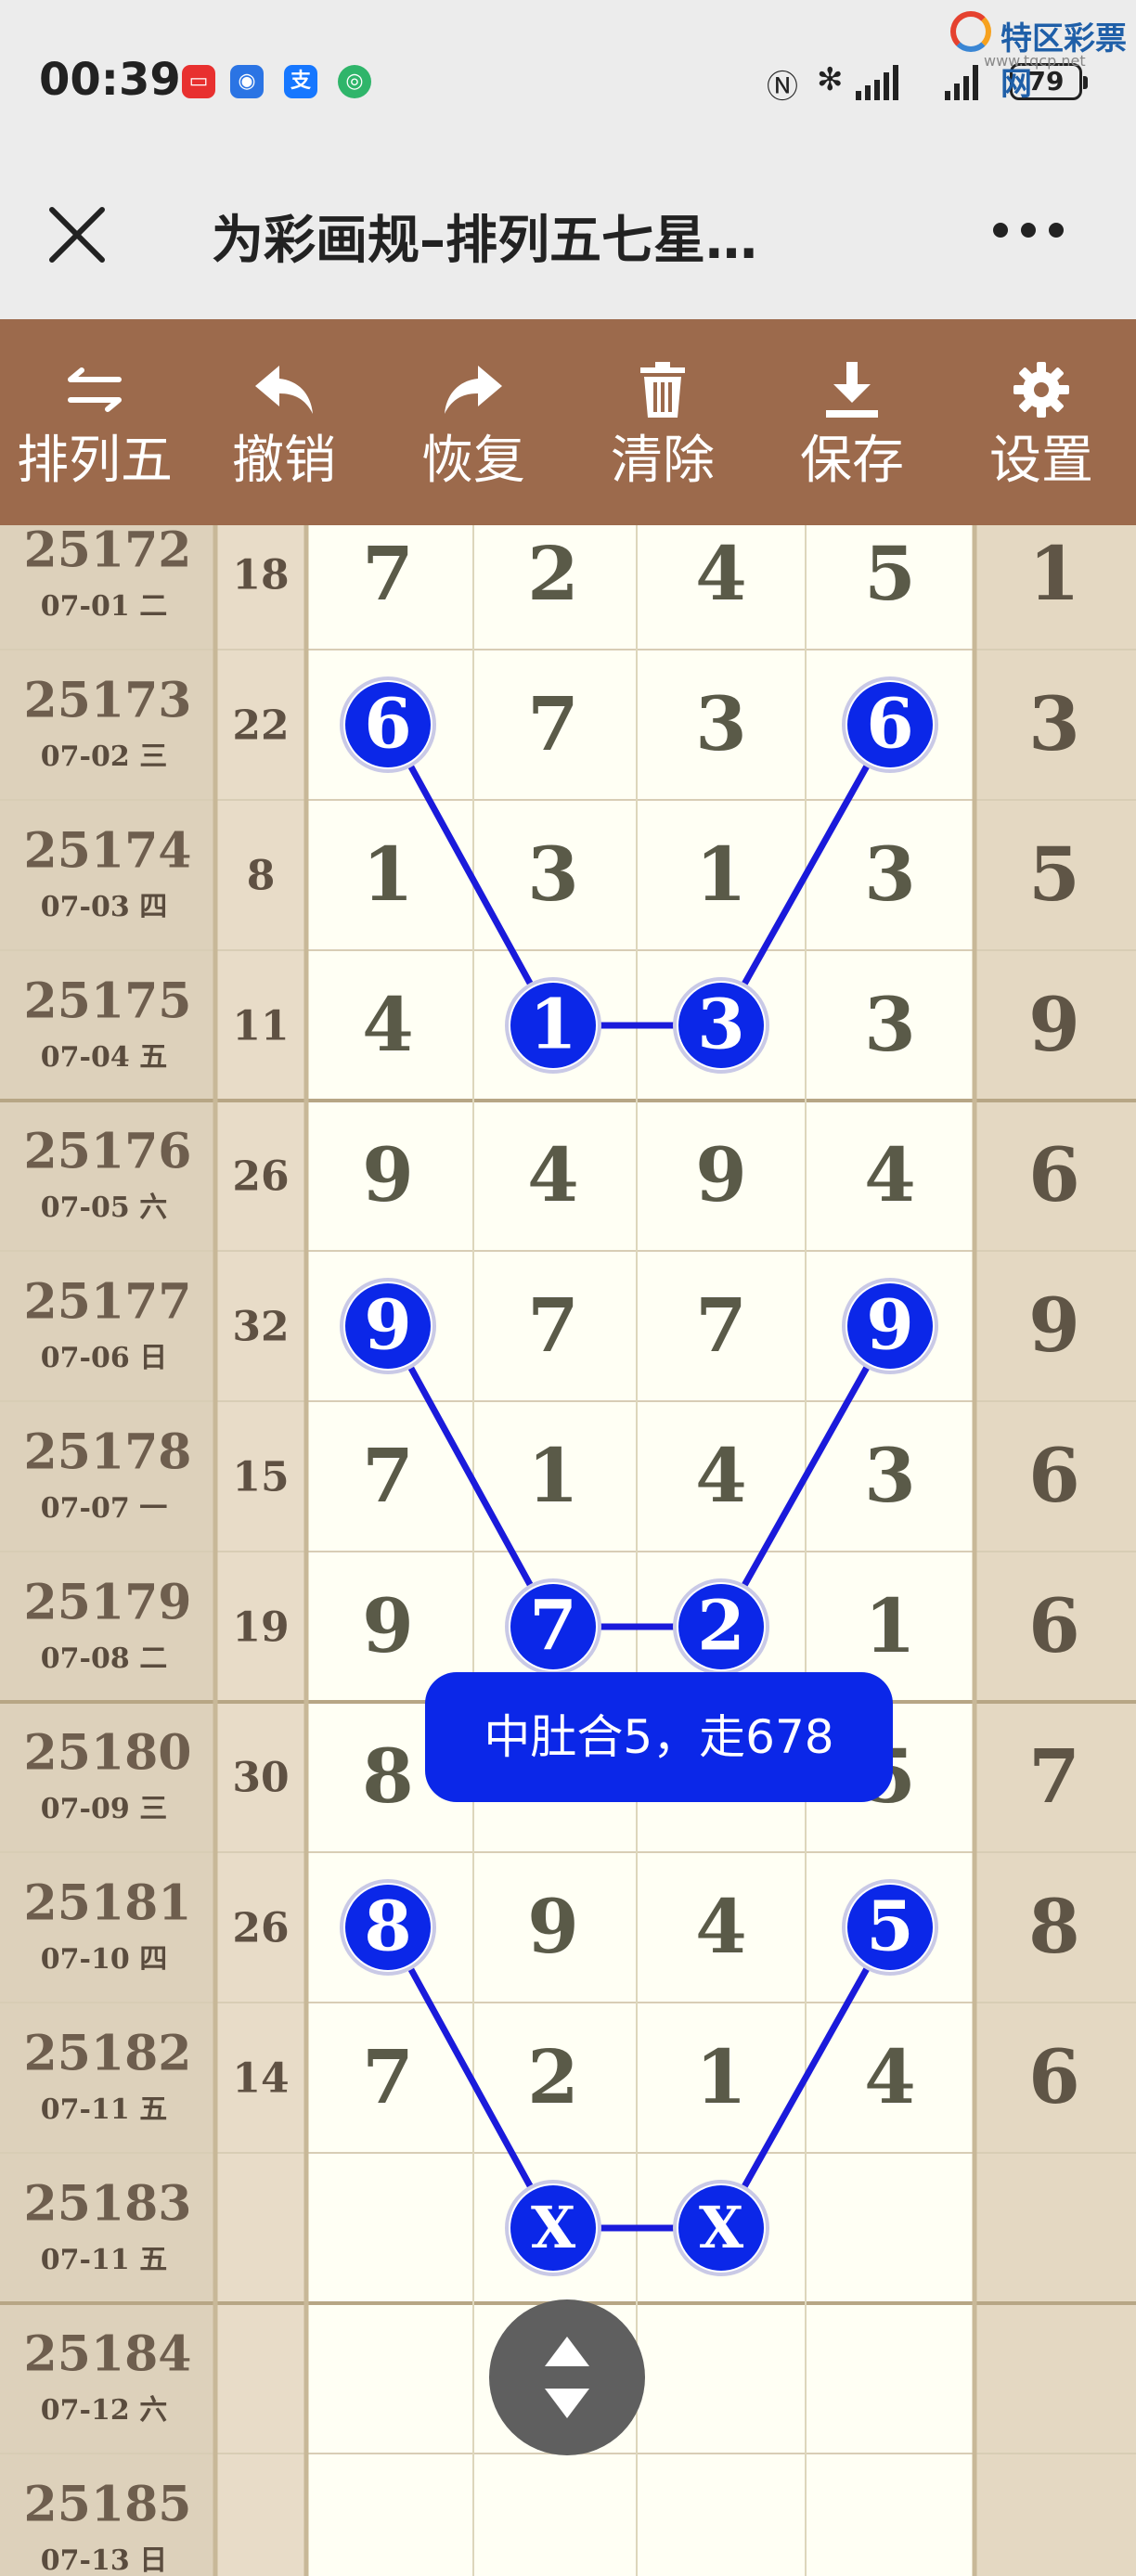 The height and width of the screenshot is (2576, 1136). I want to click on up-down-arrows-icon, so click(567, 2377).